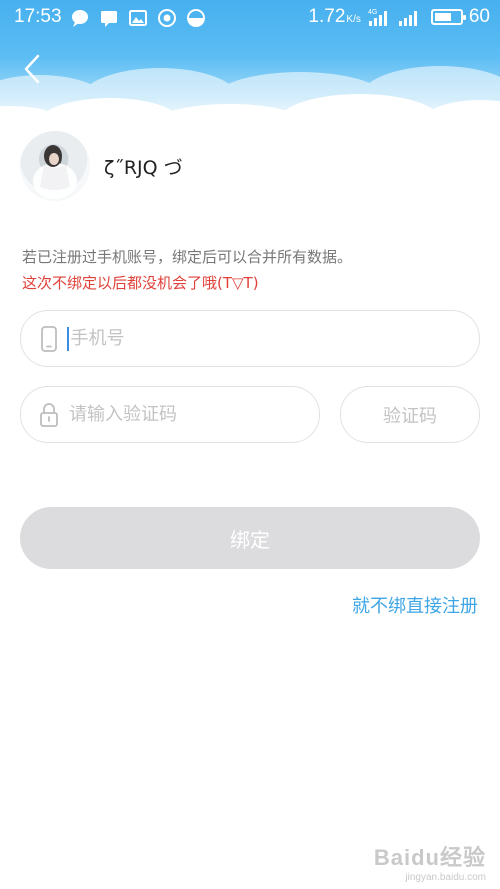 The width and height of the screenshot is (500, 889). Describe the element at coordinates (49, 338) in the screenshot. I see `phone-icon` at that location.